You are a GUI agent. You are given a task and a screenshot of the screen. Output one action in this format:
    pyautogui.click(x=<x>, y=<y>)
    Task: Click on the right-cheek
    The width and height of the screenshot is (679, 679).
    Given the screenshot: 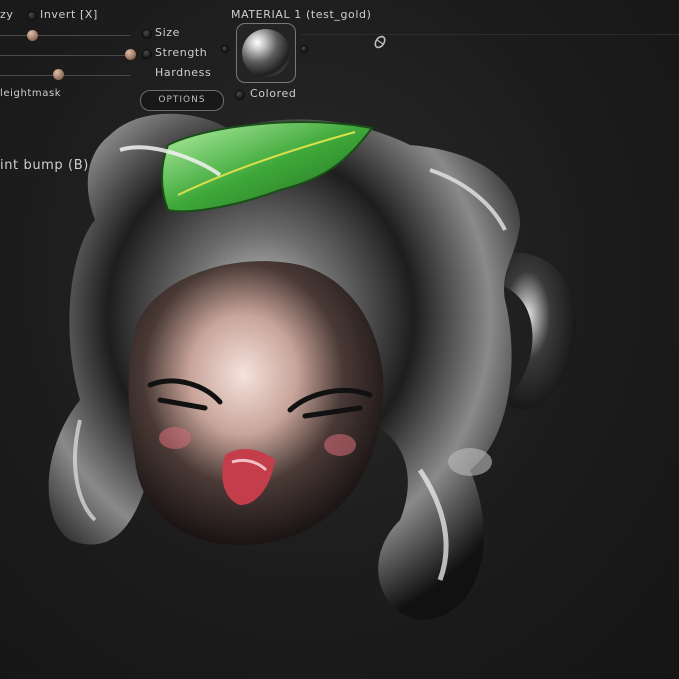 What is the action you would take?
    pyautogui.click(x=340, y=445)
    